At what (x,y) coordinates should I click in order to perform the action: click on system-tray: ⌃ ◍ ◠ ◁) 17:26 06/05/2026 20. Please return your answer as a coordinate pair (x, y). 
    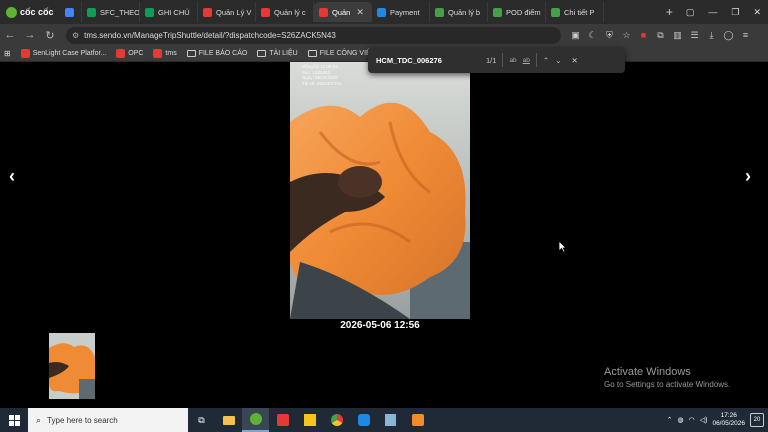
    Looking at the image, I should click on (717, 420).